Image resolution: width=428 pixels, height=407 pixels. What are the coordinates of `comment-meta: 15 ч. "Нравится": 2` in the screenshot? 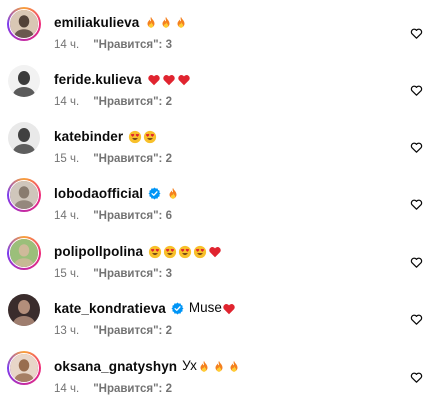 It's located at (113, 159).